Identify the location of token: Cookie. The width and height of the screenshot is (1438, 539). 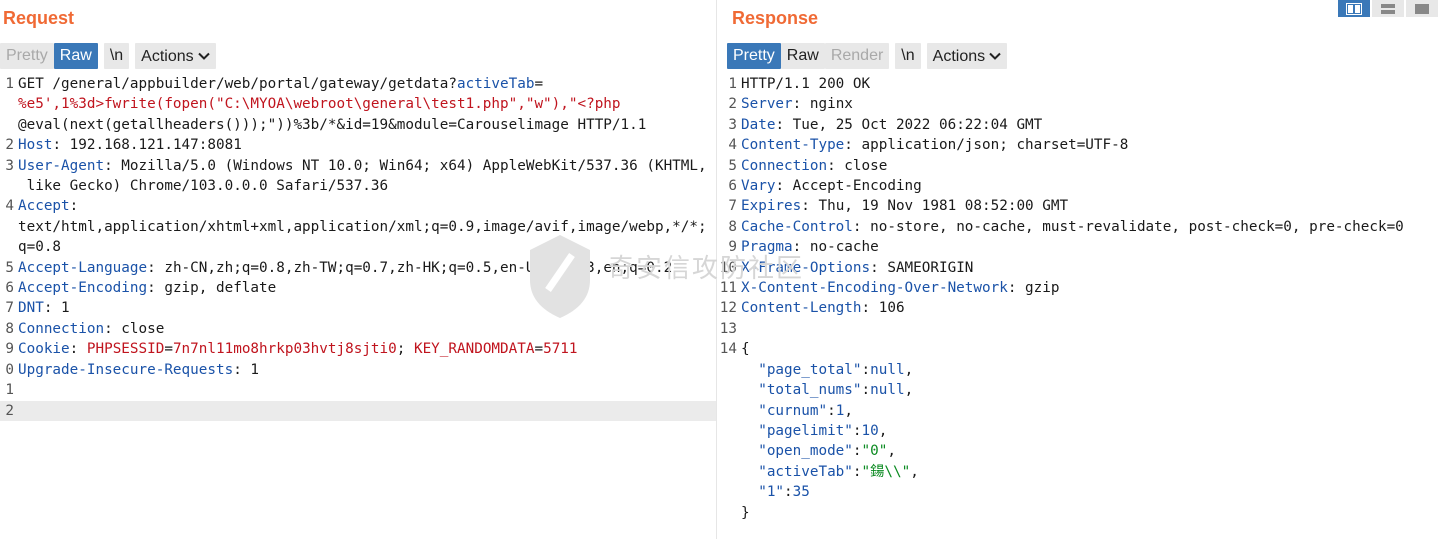
(44, 349).